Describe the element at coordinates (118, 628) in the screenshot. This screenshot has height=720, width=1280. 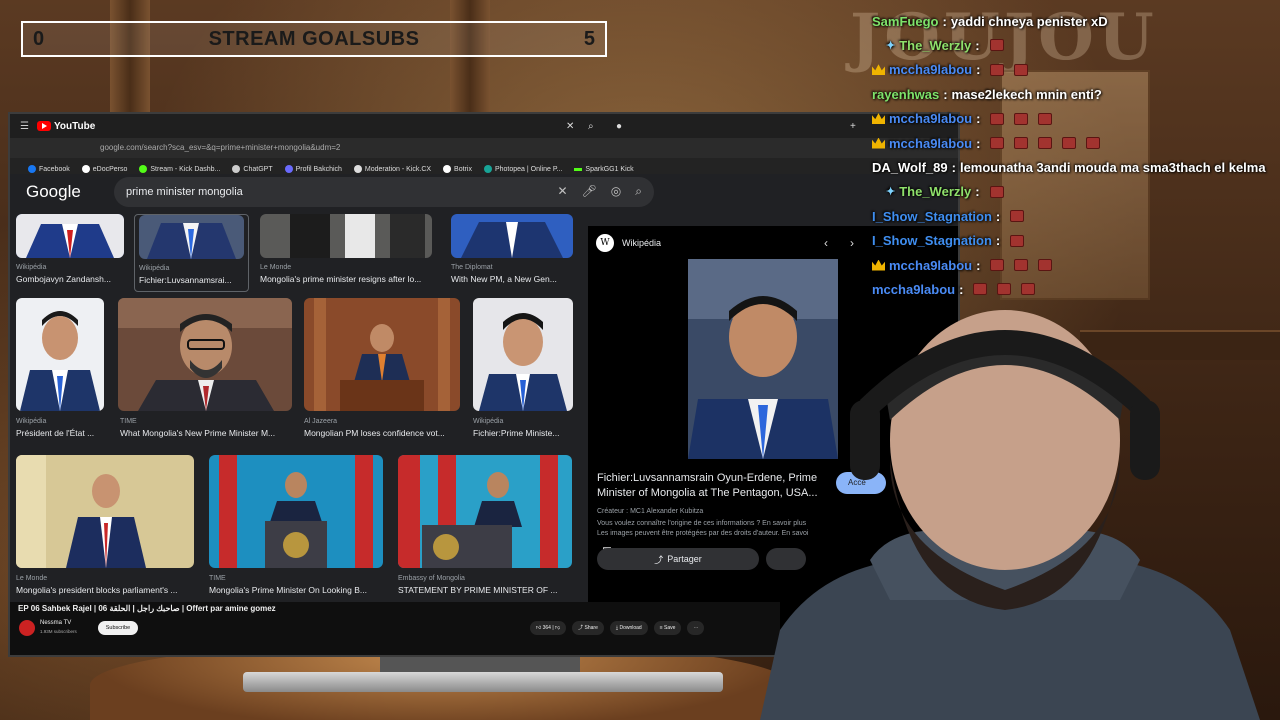
I see `subscribe-button: Subscribe` at that location.